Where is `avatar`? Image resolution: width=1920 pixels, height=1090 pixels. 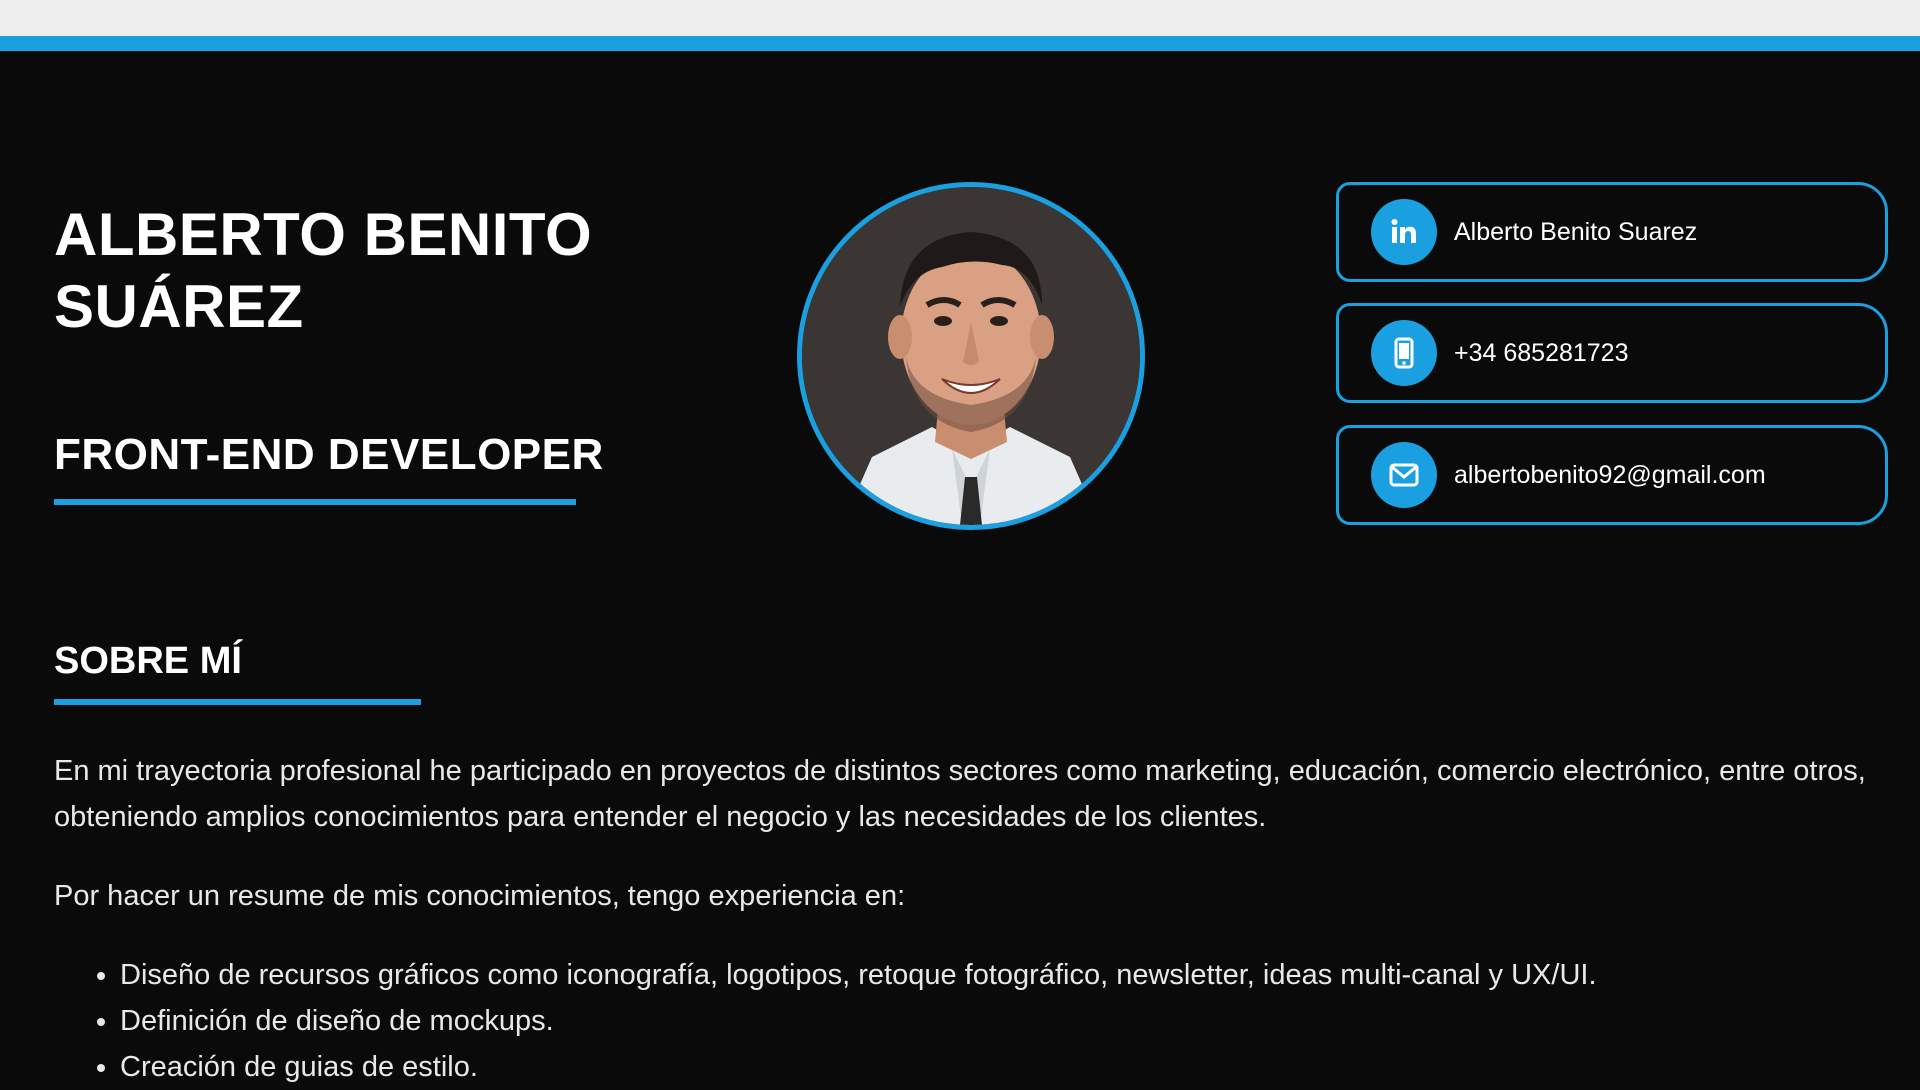 avatar is located at coordinates (971, 356).